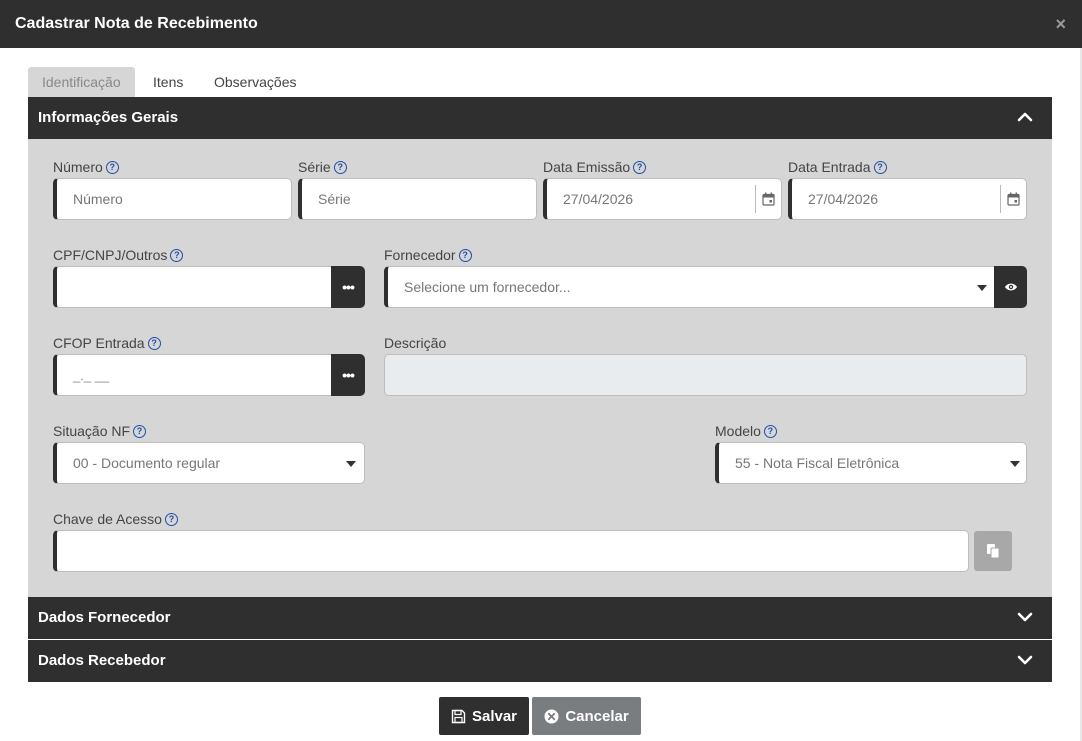  What do you see at coordinates (705, 375) in the screenshot?
I see `descricao-input` at bounding box center [705, 375].